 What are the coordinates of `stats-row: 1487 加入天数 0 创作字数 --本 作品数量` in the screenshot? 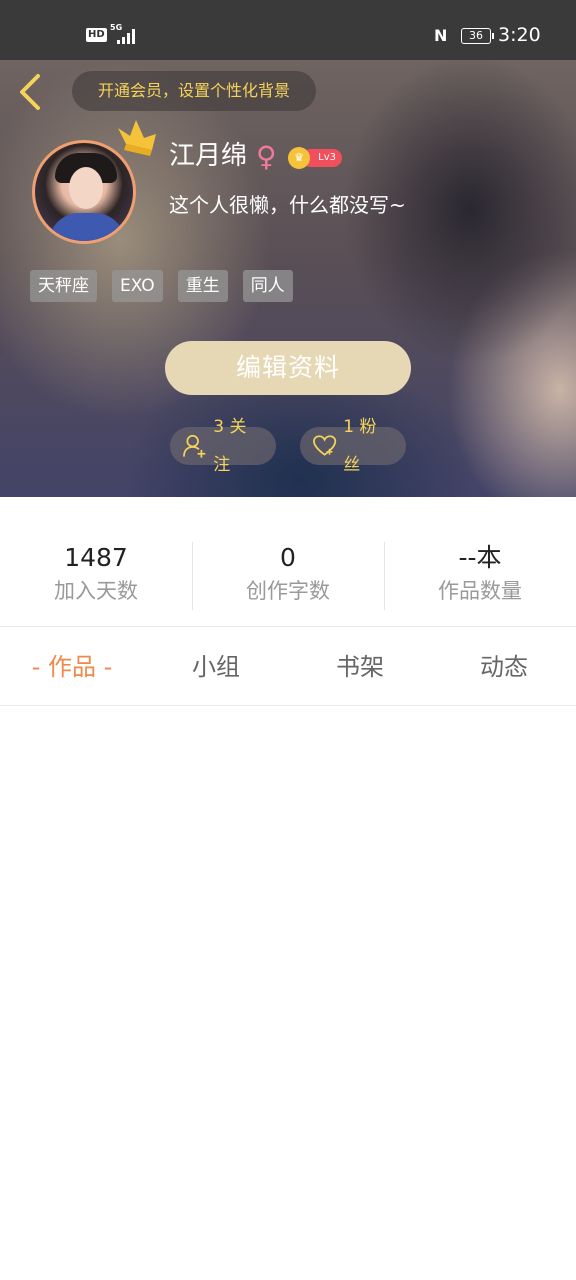 It's located at (288, 562).